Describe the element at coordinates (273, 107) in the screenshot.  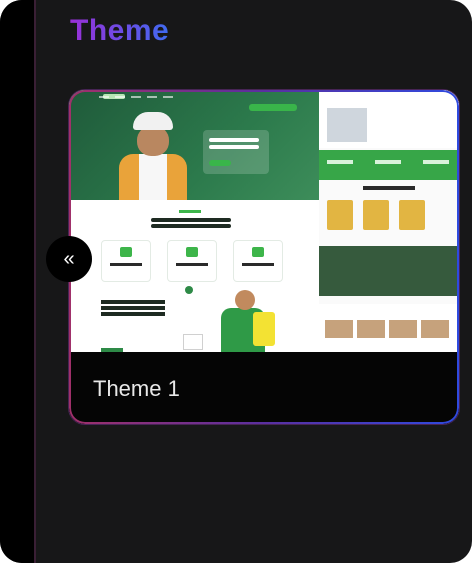
I see `preview-nav-button` at that location.